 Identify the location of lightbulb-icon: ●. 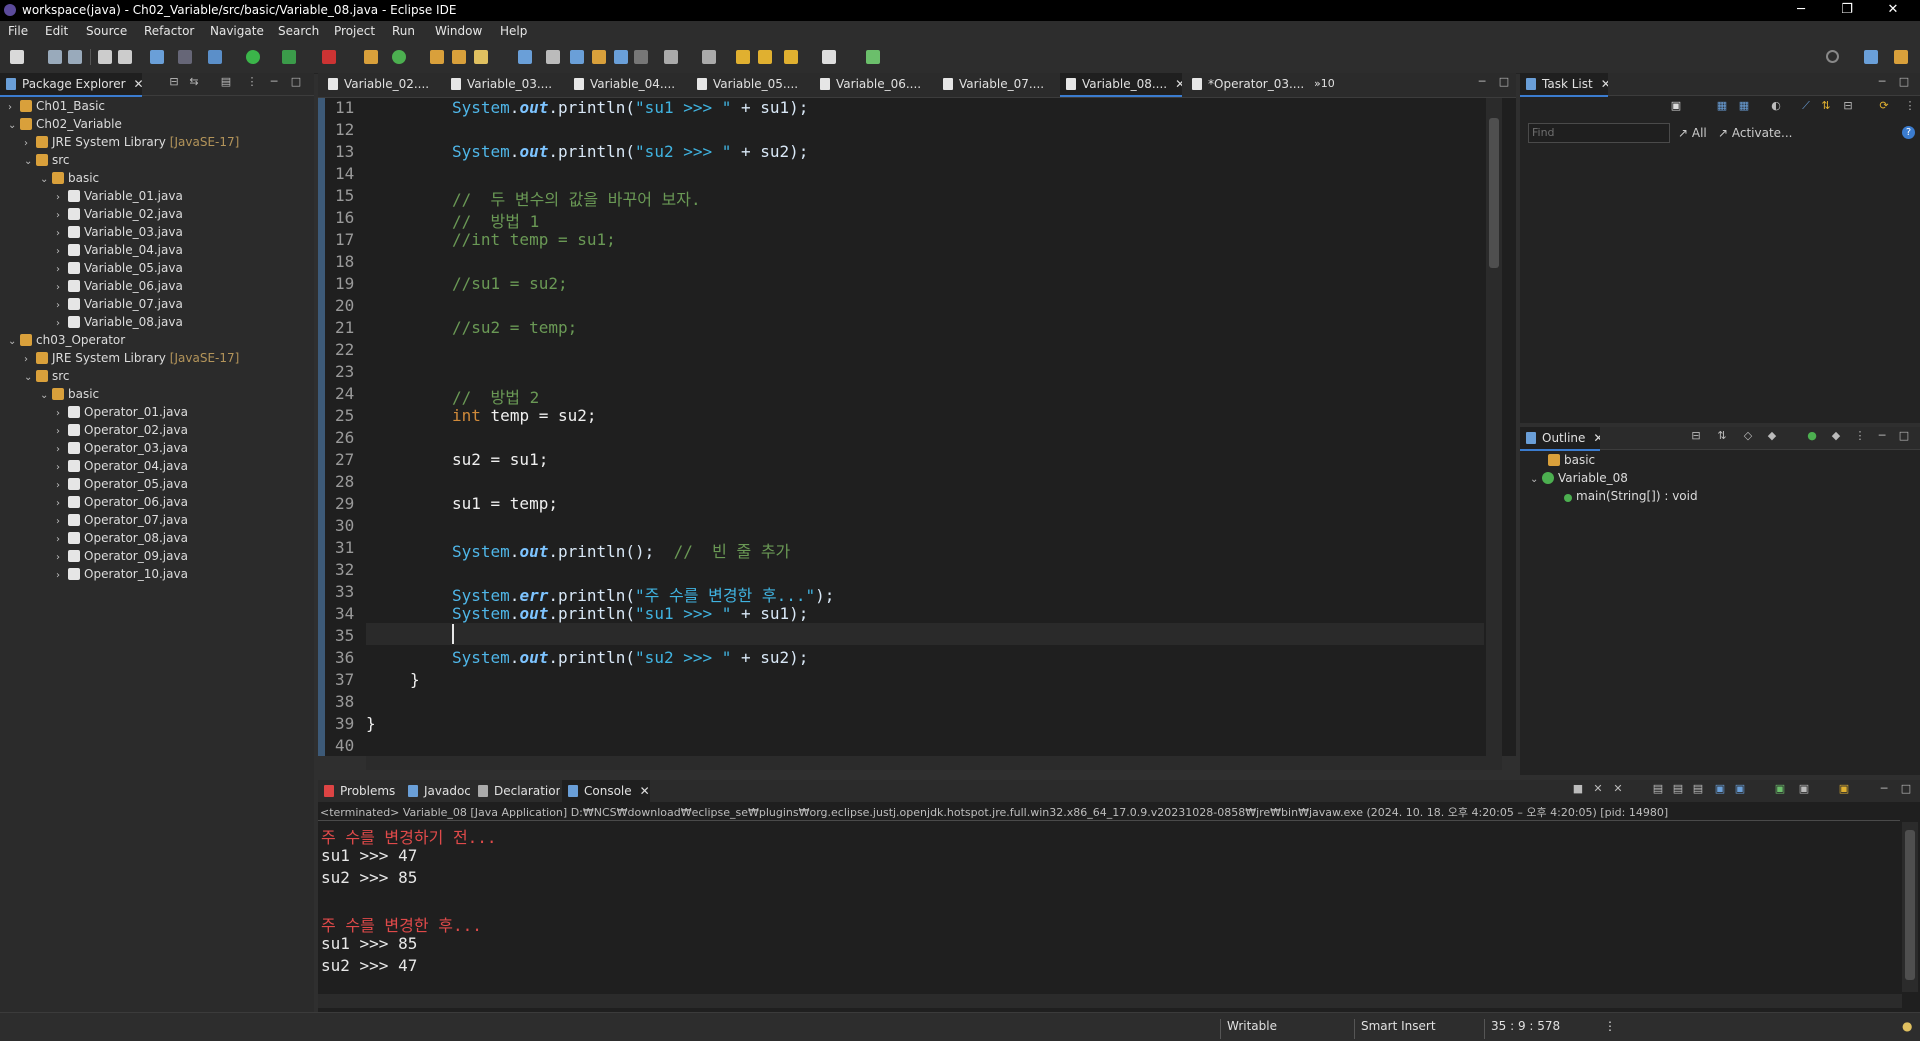
(1907, 1026).